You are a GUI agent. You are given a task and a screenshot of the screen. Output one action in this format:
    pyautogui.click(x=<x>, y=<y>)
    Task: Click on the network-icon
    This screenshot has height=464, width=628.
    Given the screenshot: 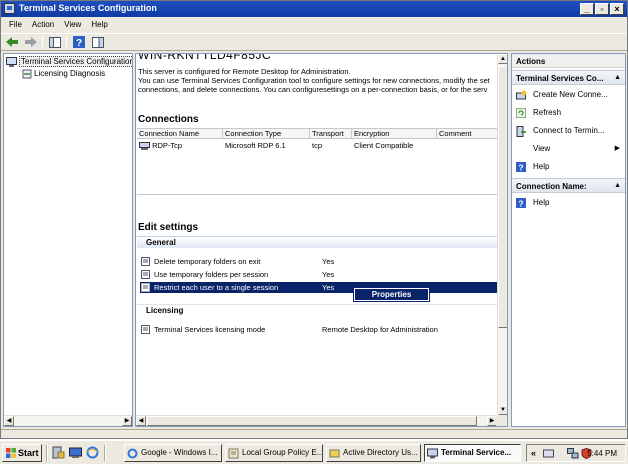 What is the action you would take?
    pyautogui.click(x=573, y=453)
    